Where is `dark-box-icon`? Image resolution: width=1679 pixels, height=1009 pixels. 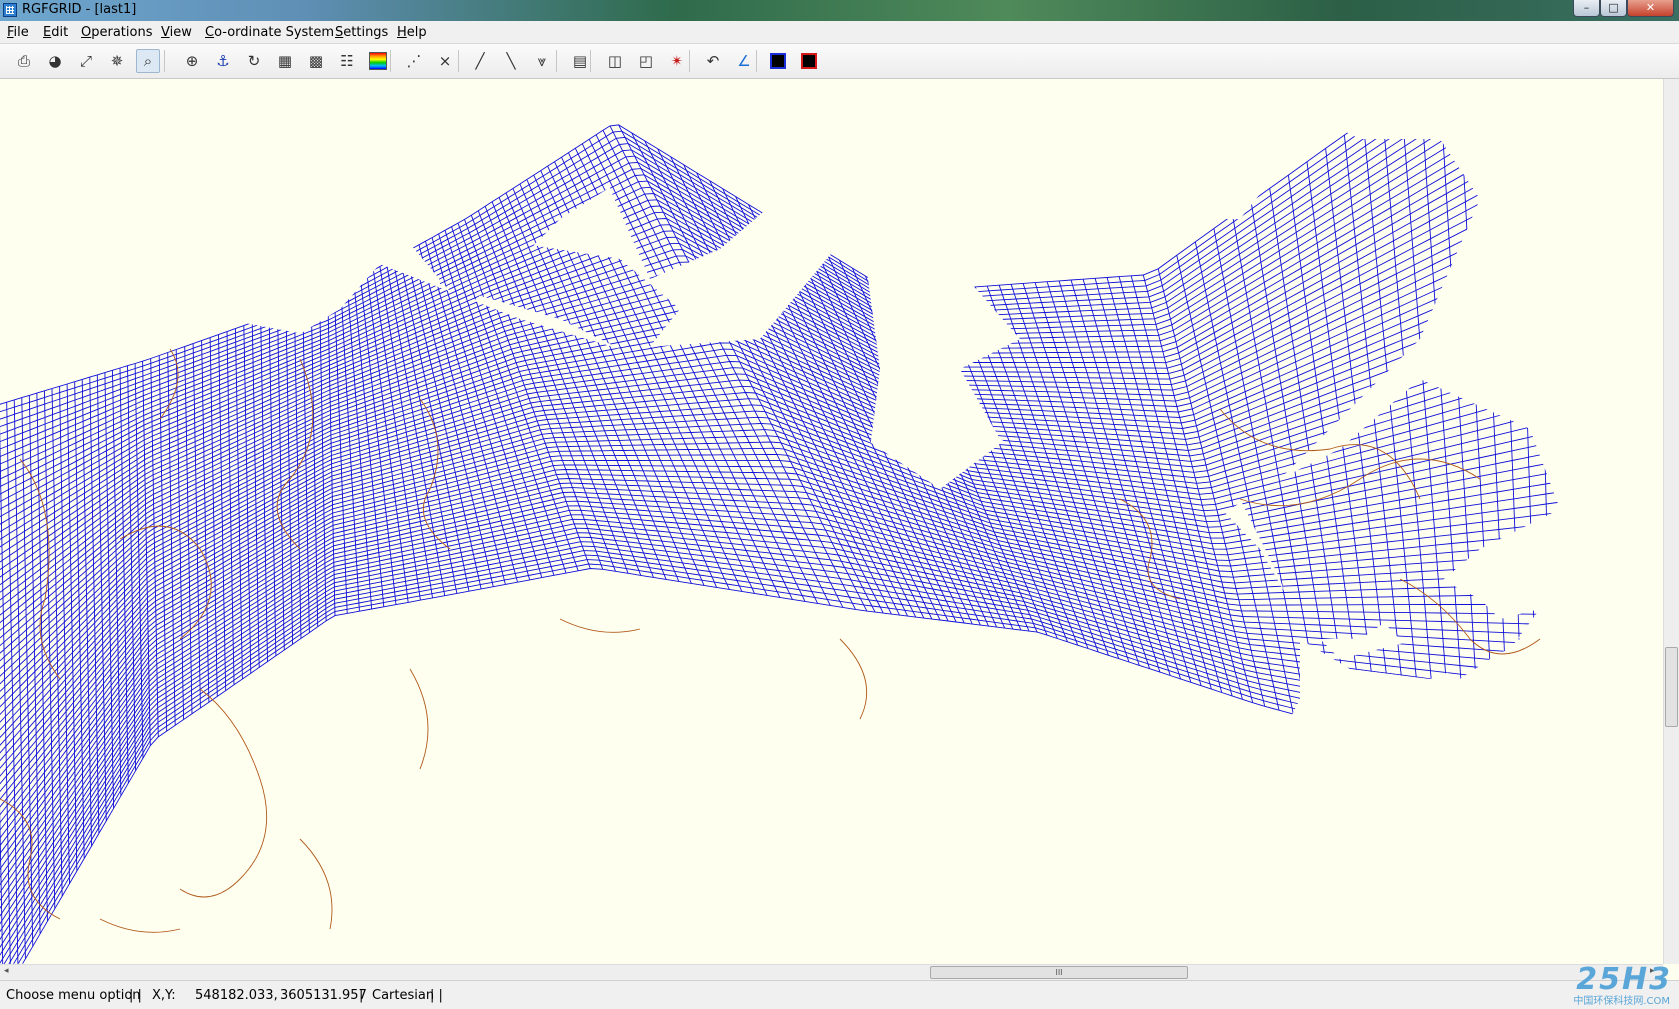
dark-box-icon is located at coordinates (778, 61).